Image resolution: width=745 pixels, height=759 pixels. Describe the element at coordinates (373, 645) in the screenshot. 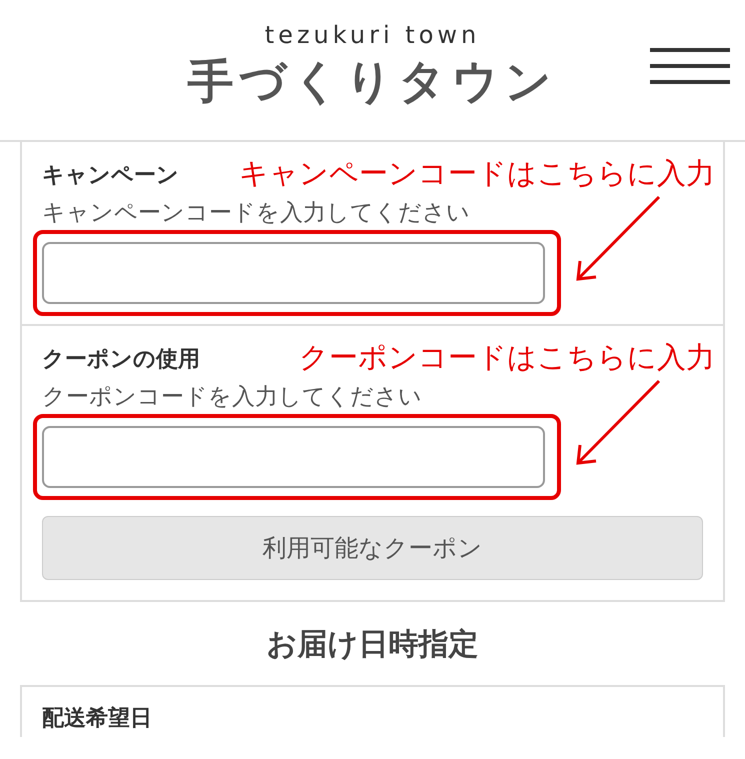

I see `section-heading: お届け日時指定` at that location.